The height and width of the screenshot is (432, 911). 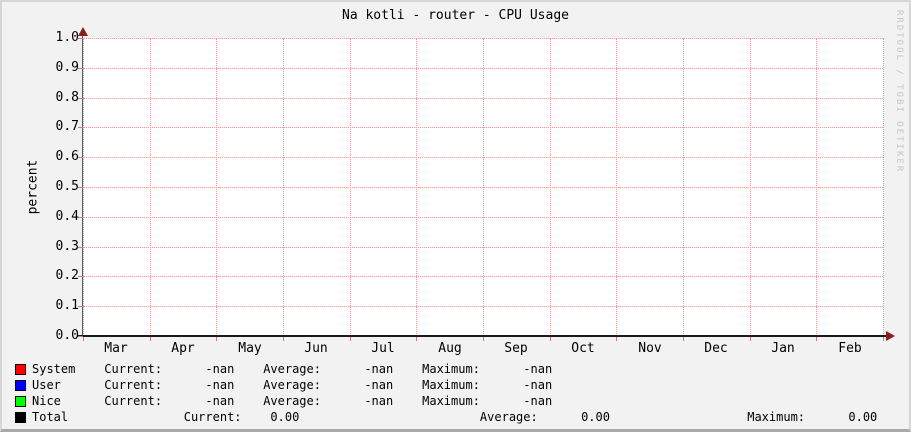 I want to click on x-tick-label: Dec, so click(x=716, y=348).